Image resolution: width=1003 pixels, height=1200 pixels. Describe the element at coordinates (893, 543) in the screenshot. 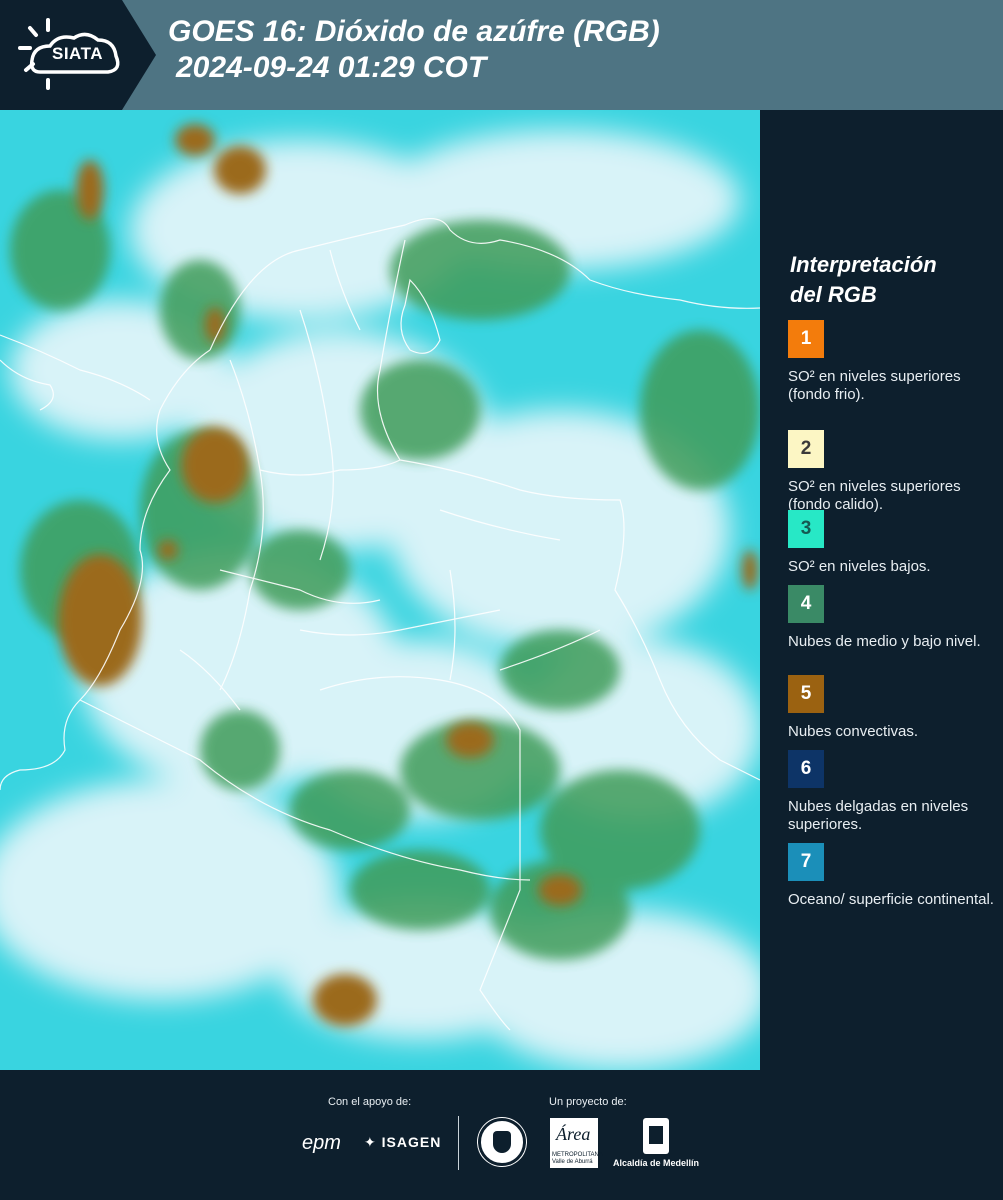

I see `legend-item-3: 3 SO² en niveles bajos.` at that location.